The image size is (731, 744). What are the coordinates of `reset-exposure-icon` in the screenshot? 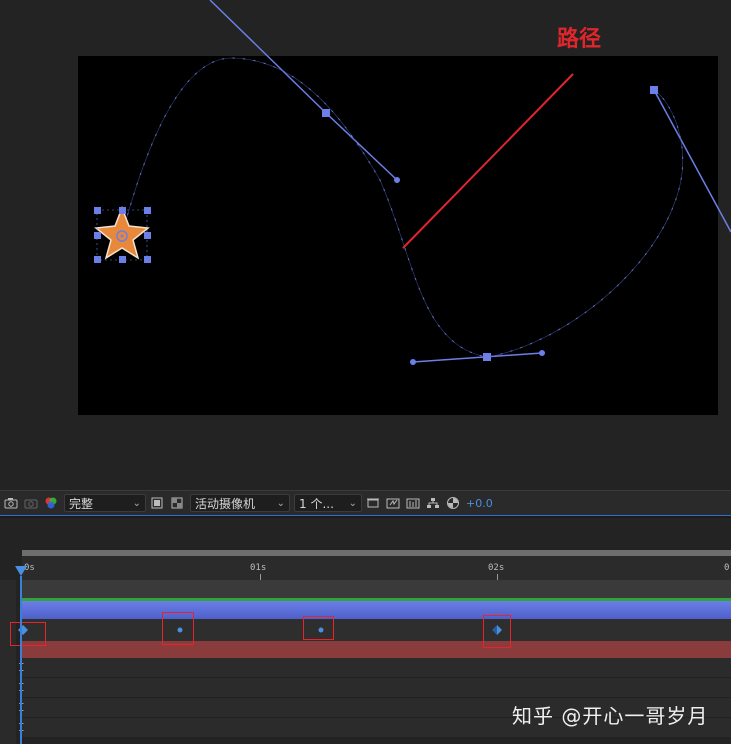 It's located at (453, 503).